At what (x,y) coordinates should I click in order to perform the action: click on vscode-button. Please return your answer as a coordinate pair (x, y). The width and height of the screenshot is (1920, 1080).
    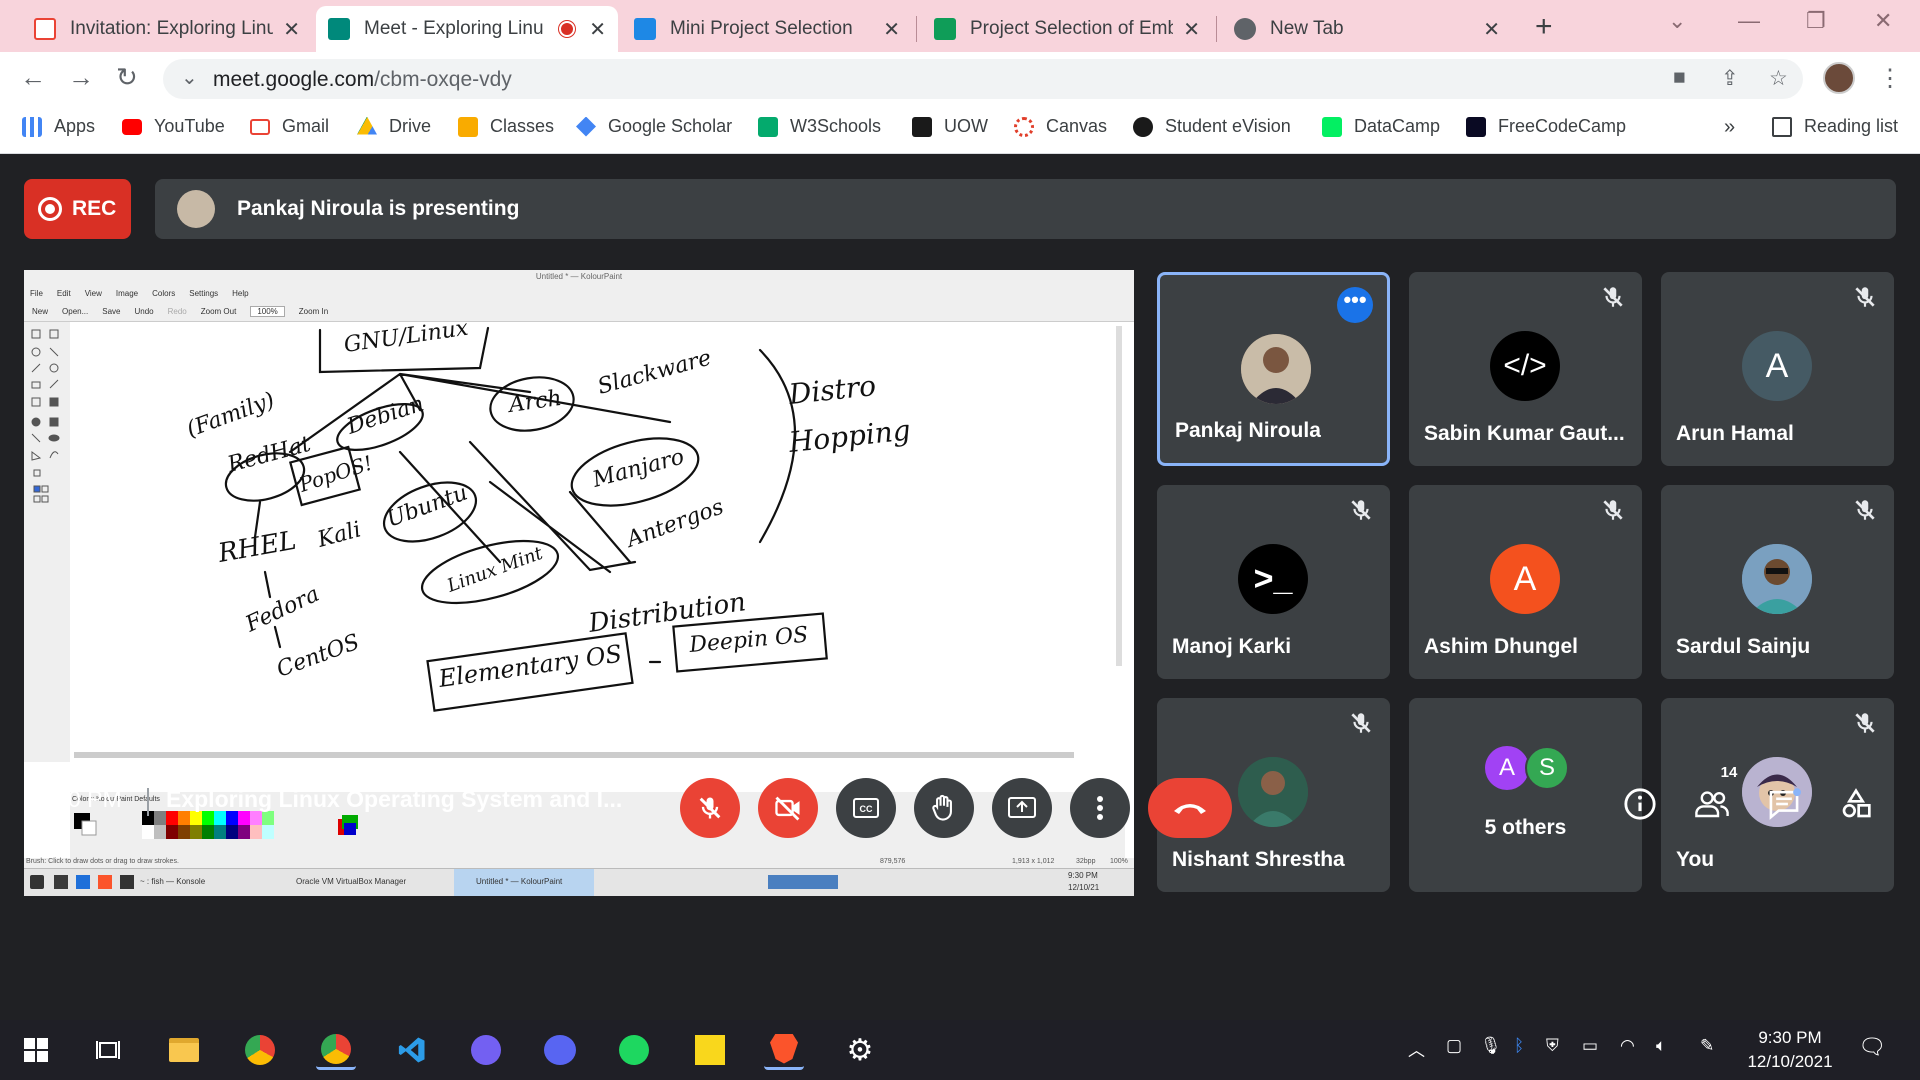
    Looking at the image, I should click on (412, 1050).